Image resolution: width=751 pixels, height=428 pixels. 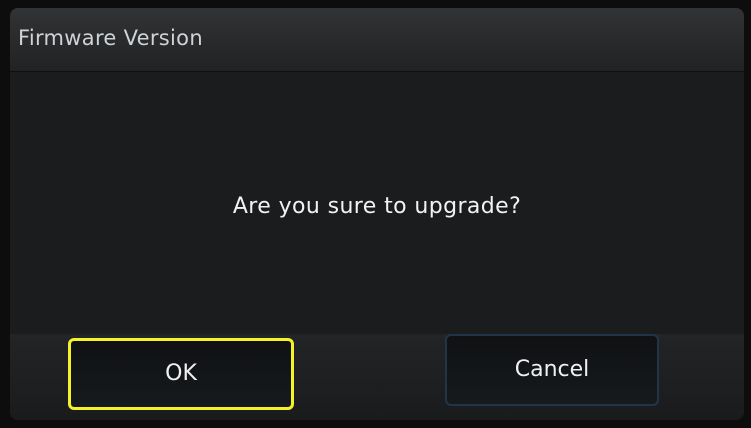 What do you see at coordinates (377, 40) in the screenshot?
I see `dialog-title-bar: Firmware Version` at bounding box center [377, 40].